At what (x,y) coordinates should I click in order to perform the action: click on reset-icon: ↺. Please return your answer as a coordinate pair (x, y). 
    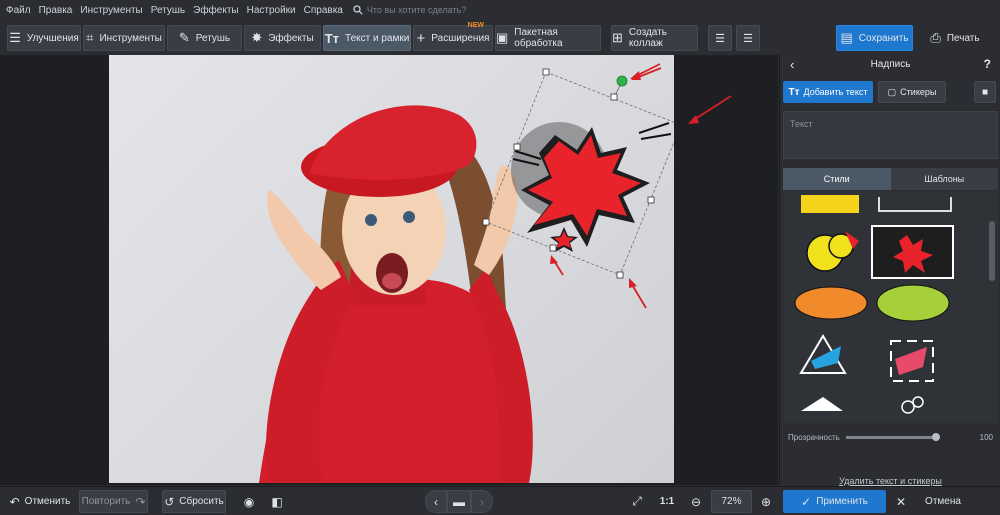
    Looking at the image, I should click on (169, 501).